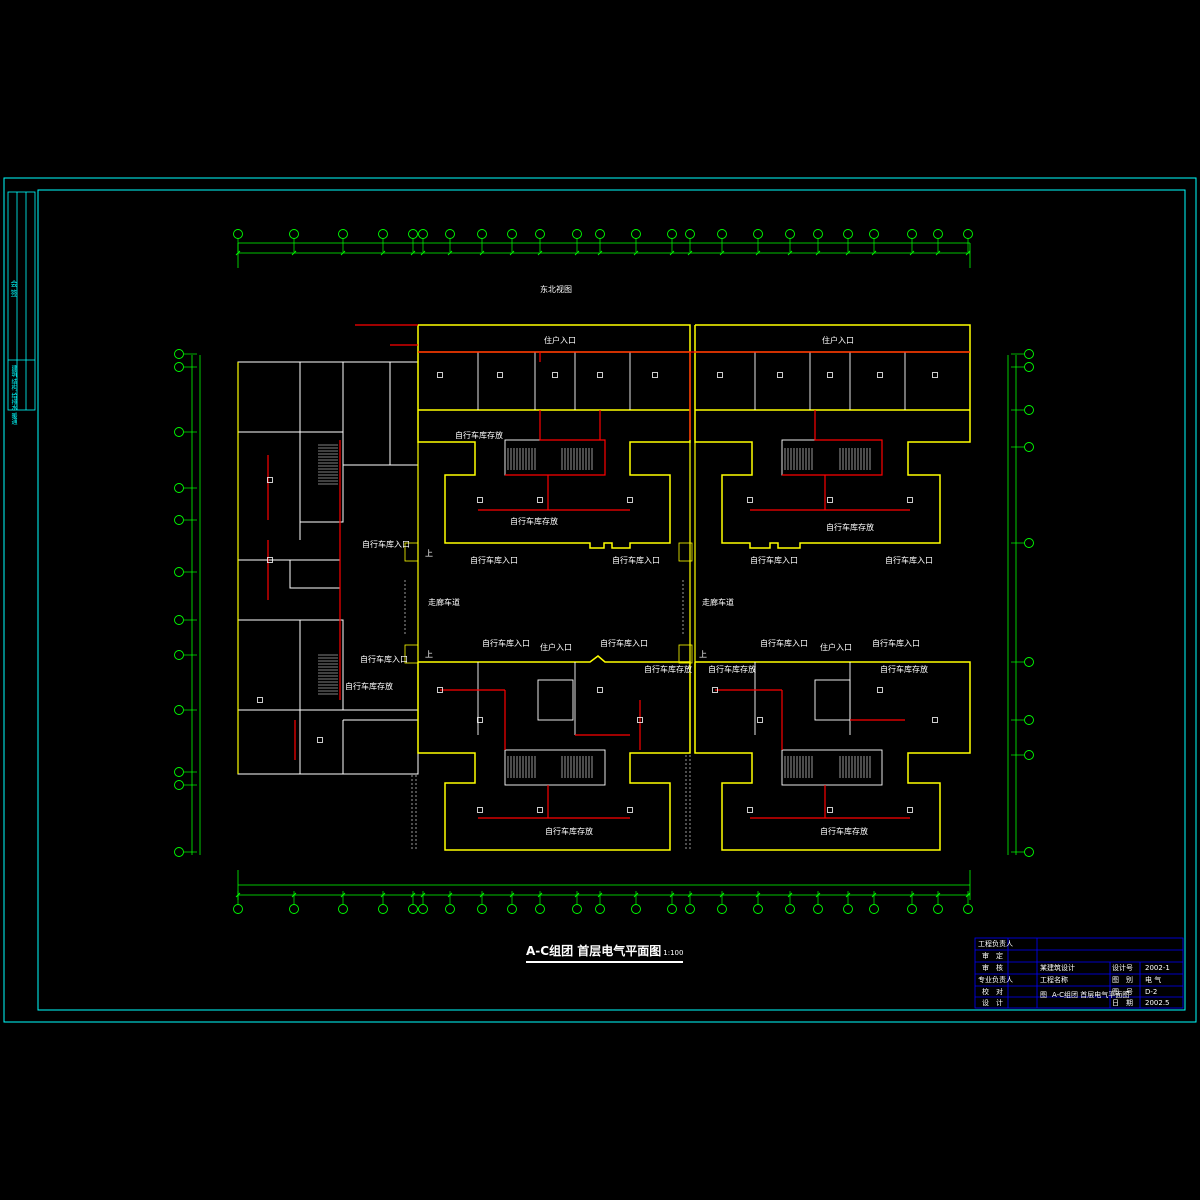  What do you see at coordinates (386, 544) in the screenshot?
I see `bike-entrance-label-5: 自行车库入口` at bounding box center [386, 544].